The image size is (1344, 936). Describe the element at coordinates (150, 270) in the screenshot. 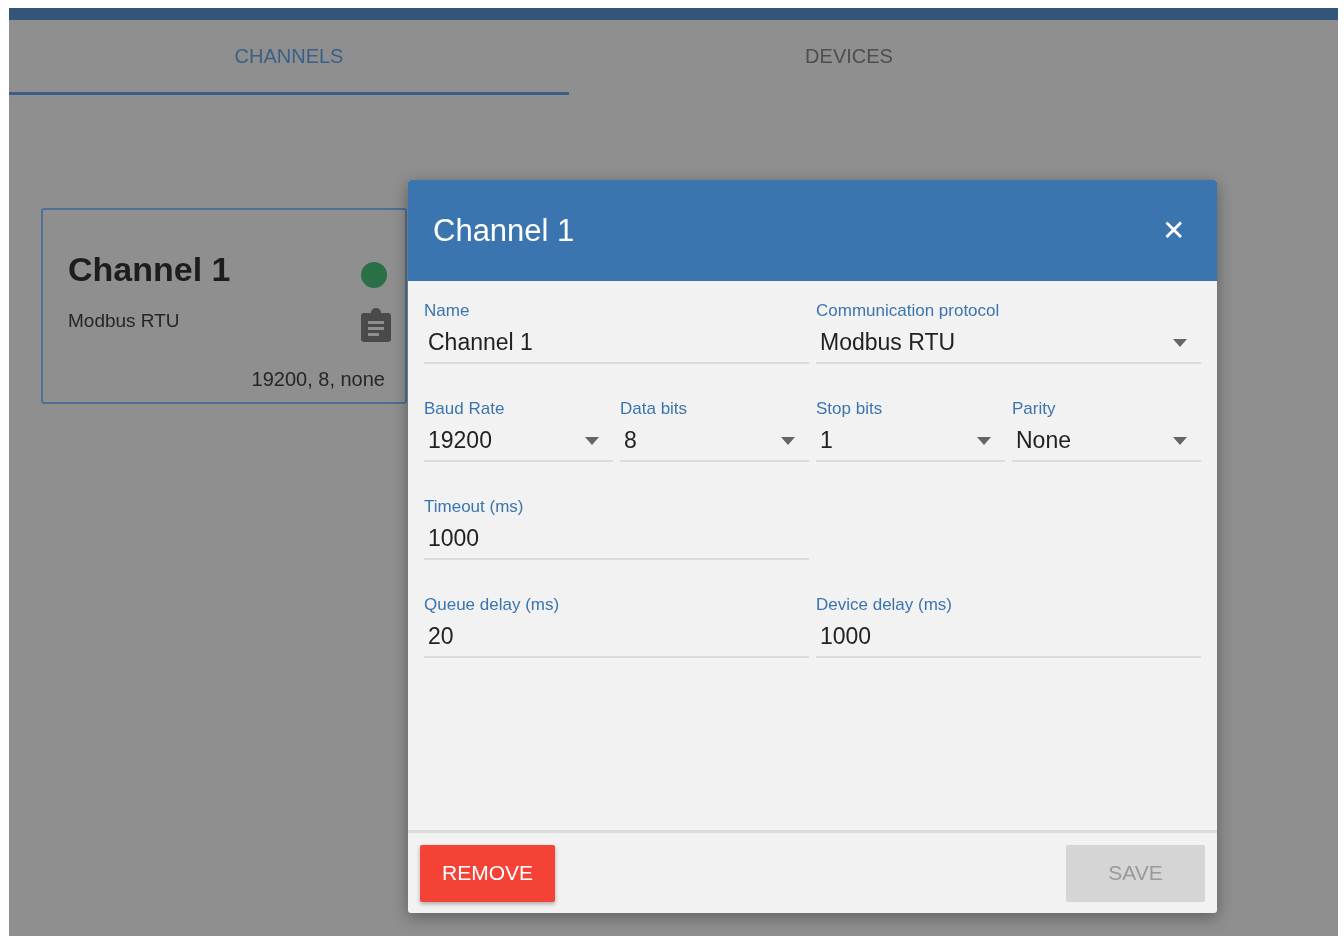

I see `card-title: Channel 1` at that location.